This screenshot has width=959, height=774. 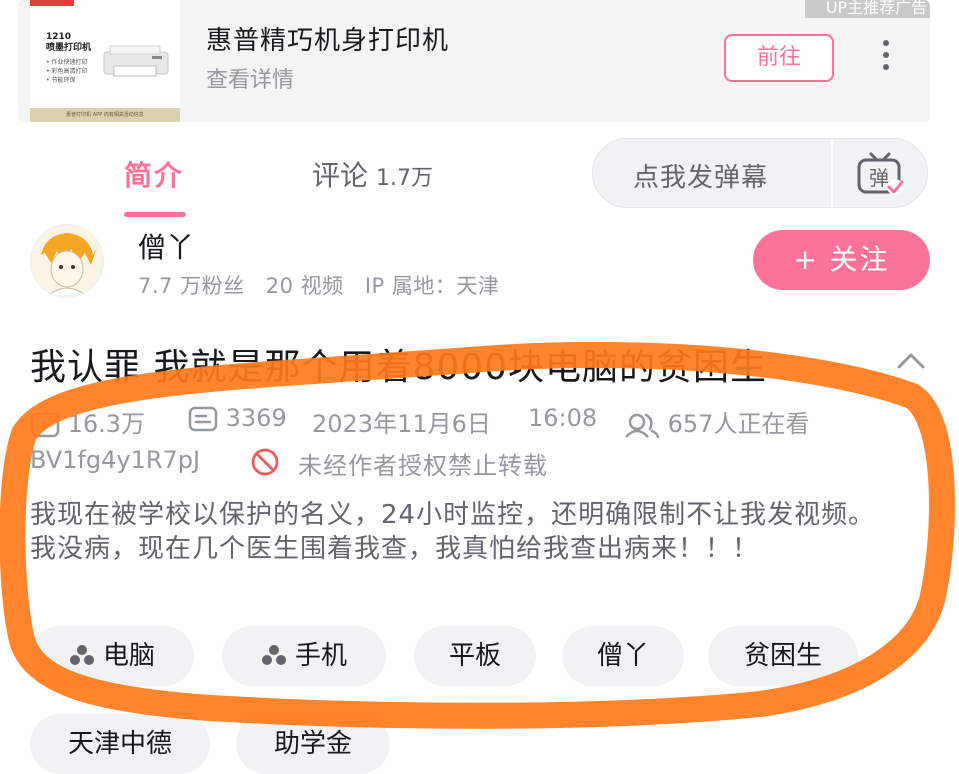 I want to click on danmaku-input: 点我发弹幕, so click(x=700, y=175).